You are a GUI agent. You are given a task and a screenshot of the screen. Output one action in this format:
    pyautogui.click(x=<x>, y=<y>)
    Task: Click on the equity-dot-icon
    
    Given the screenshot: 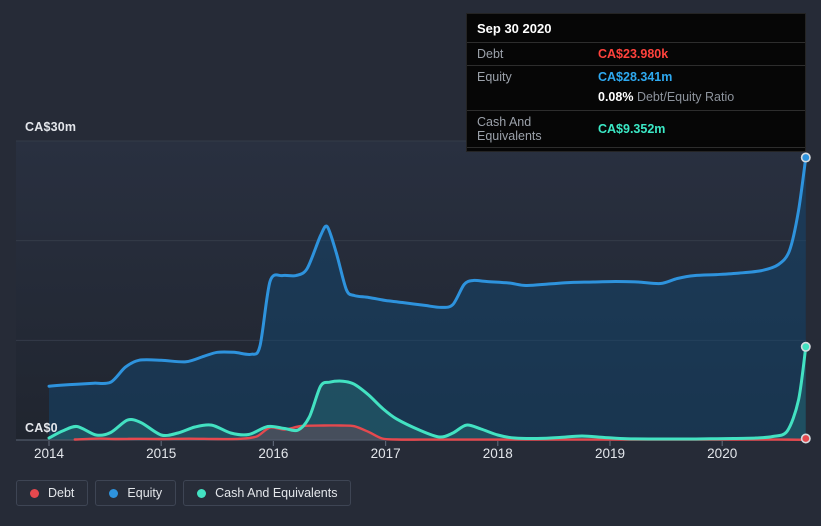 What is the action you would take?
    pyautogui.click(x=114, y=493)
    